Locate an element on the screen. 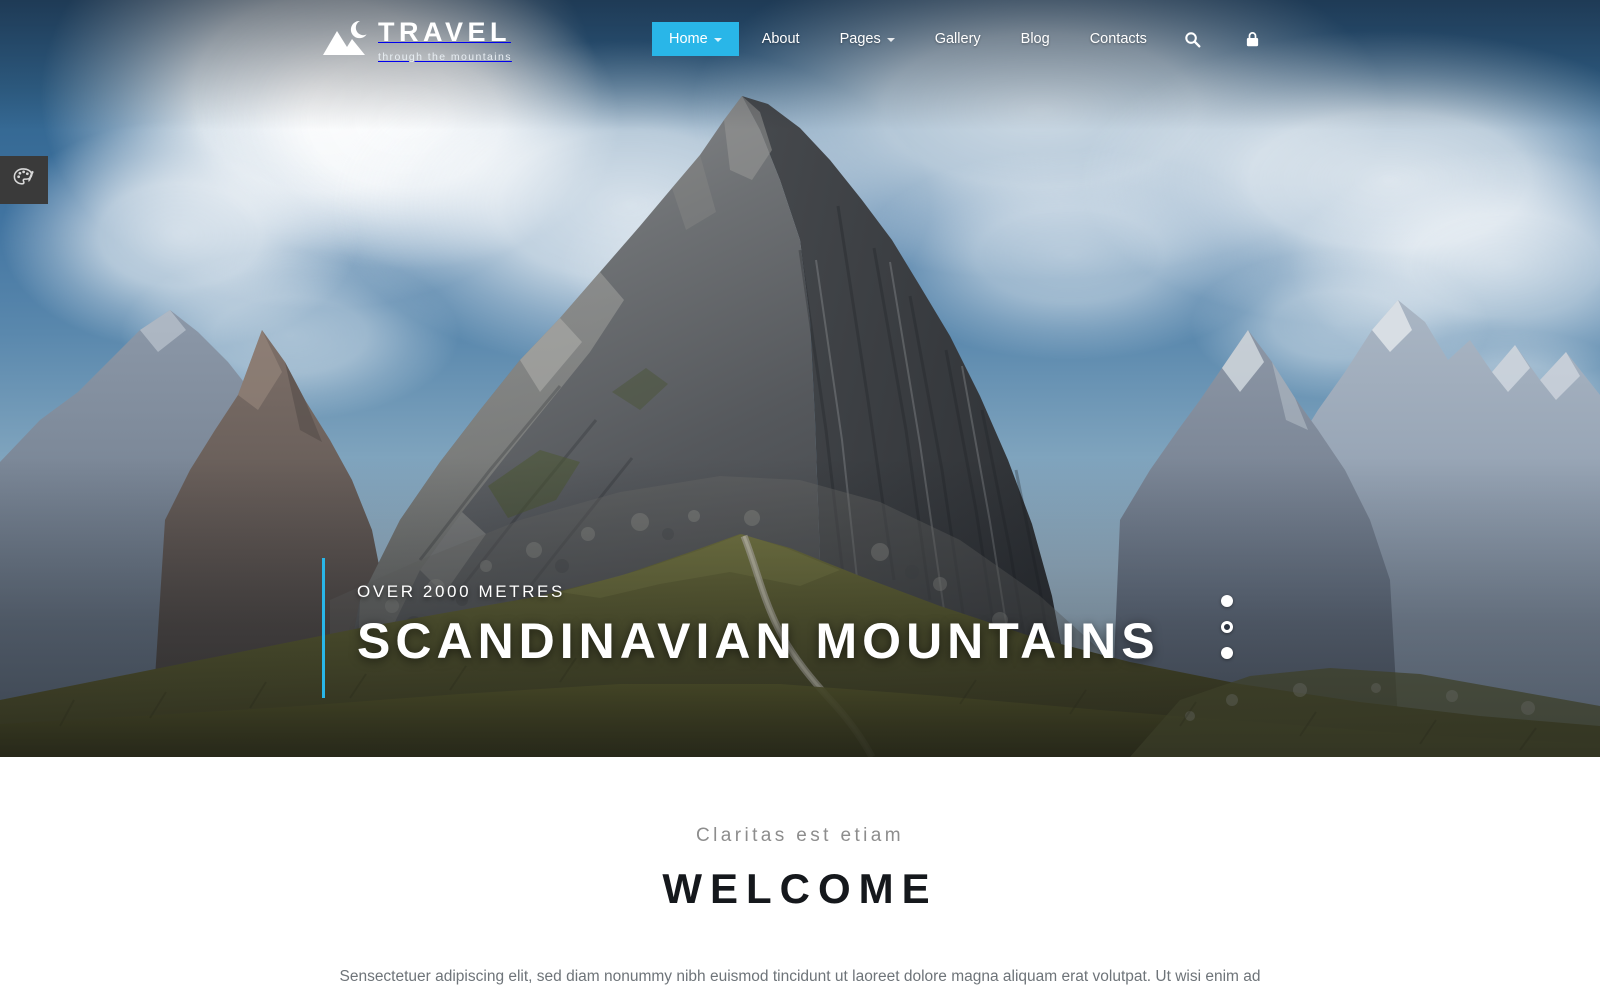  nav-item-home: Home is located at coordinates (695, 39).